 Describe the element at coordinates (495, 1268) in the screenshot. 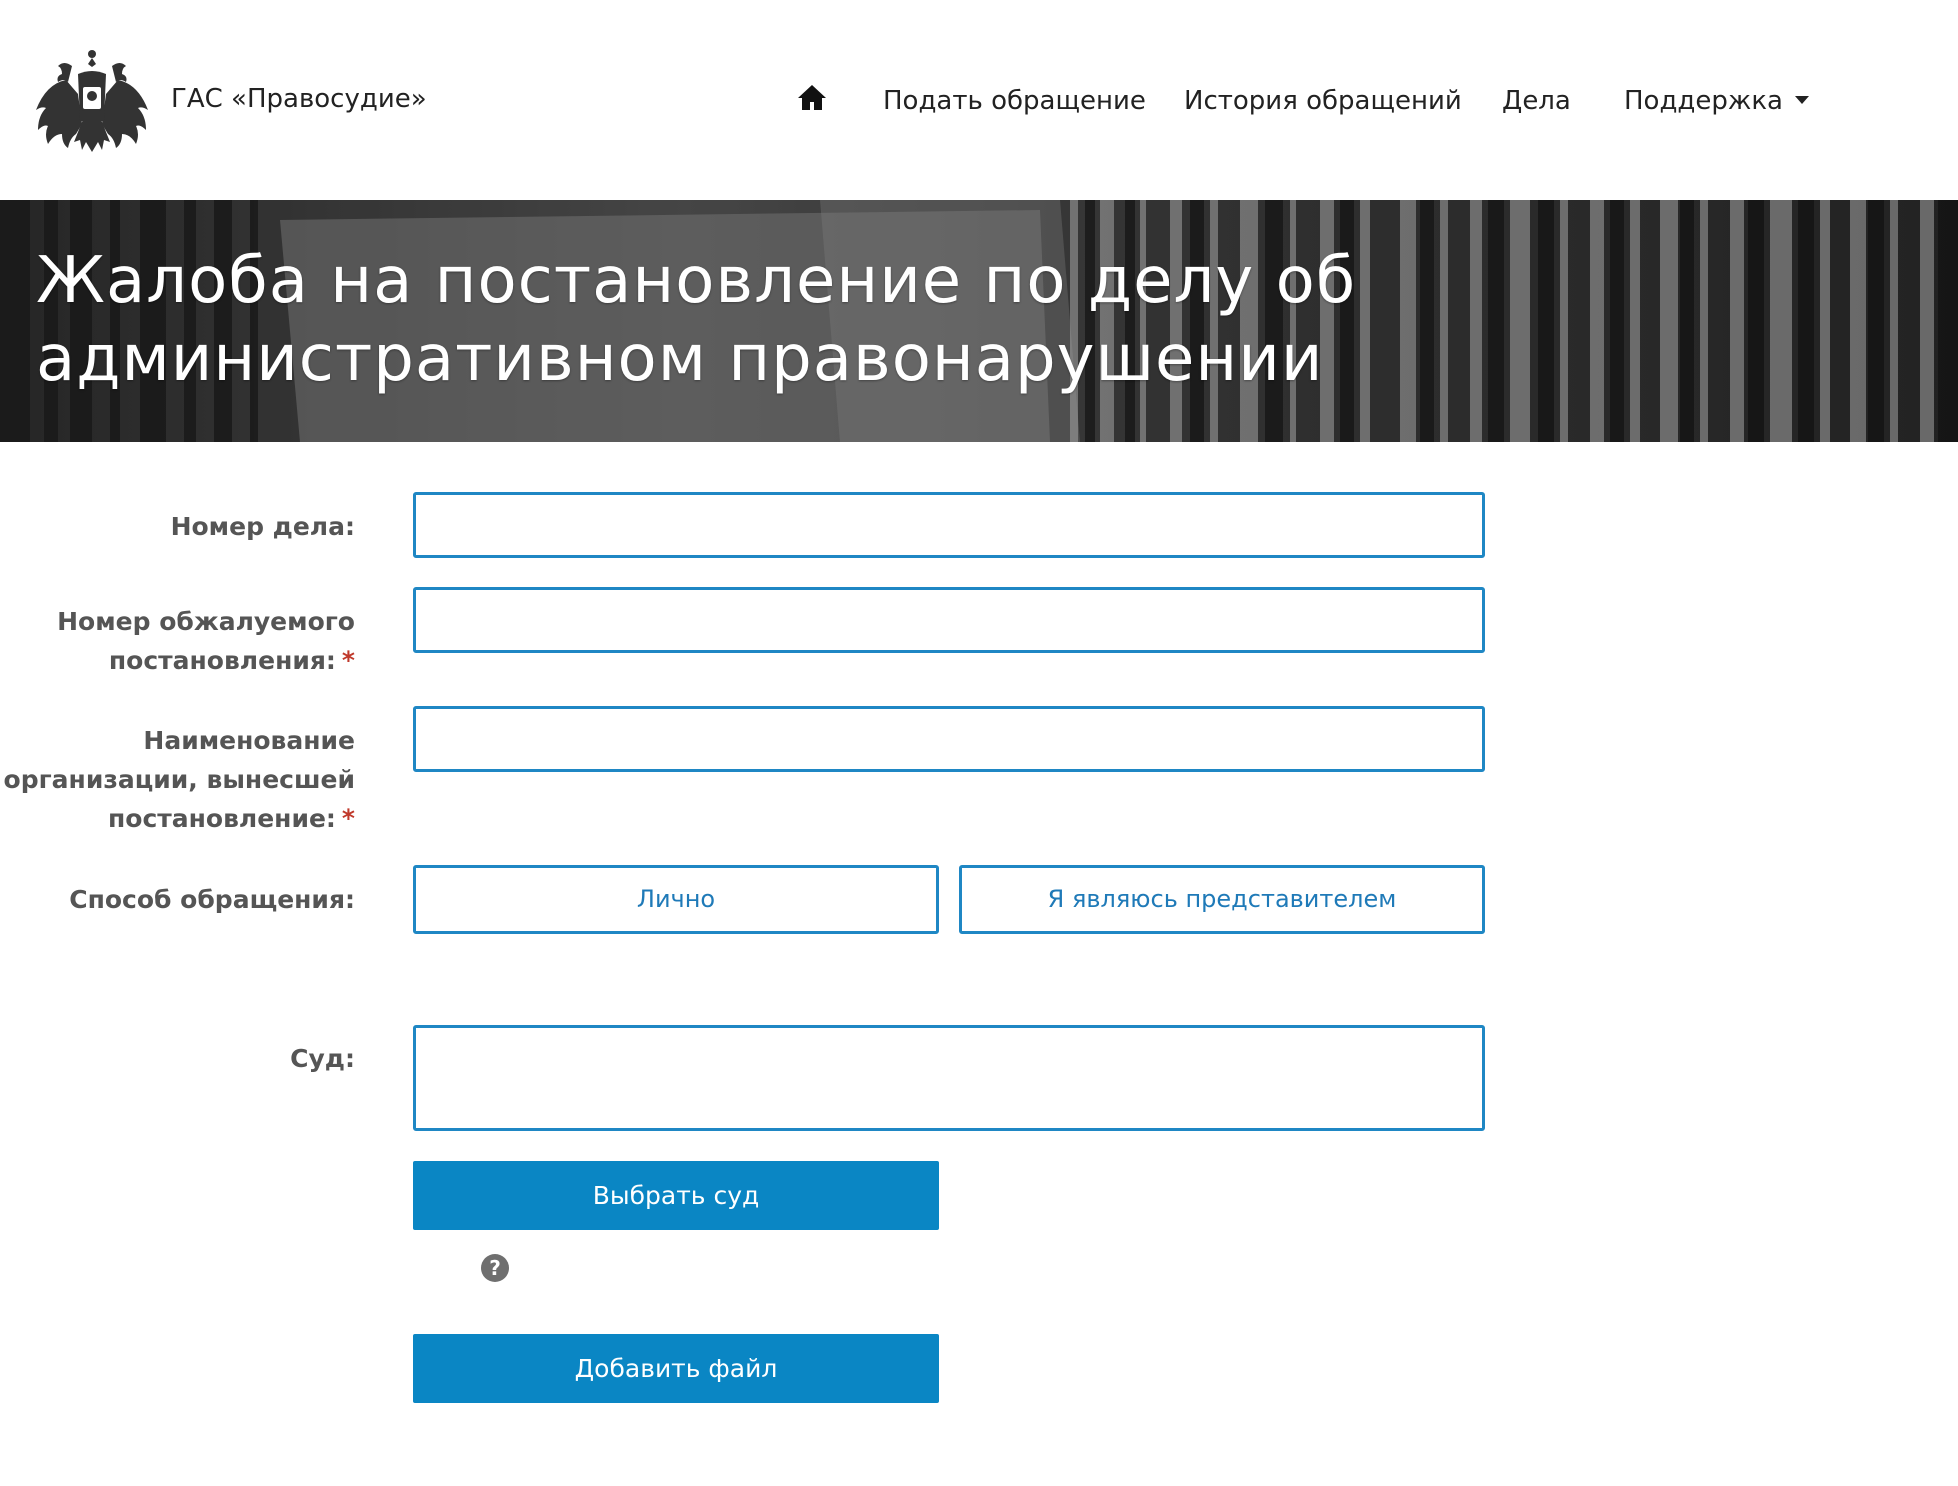

I see `question-circle-icon: ?` at that location.